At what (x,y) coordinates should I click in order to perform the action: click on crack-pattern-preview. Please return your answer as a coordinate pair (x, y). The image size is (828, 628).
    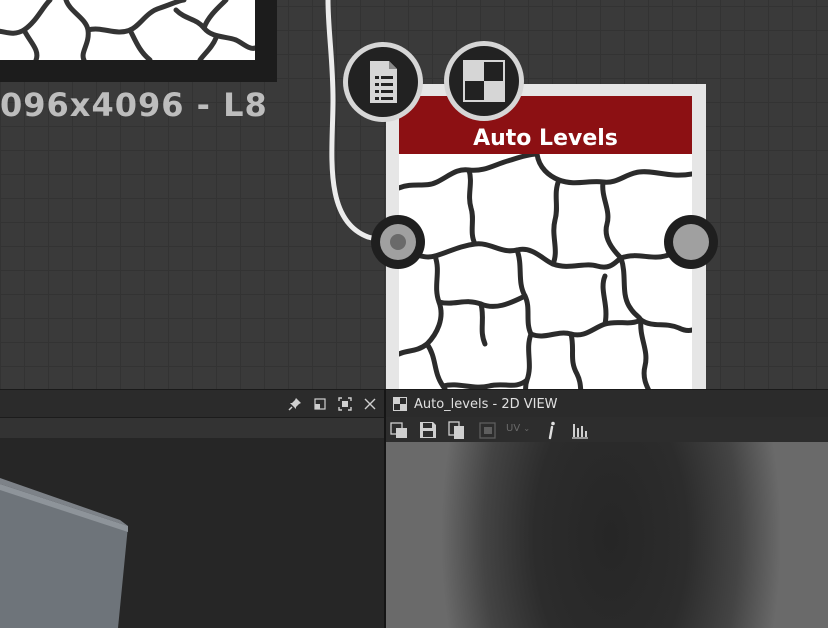
    Looking at the image, I should click on (545, 271).